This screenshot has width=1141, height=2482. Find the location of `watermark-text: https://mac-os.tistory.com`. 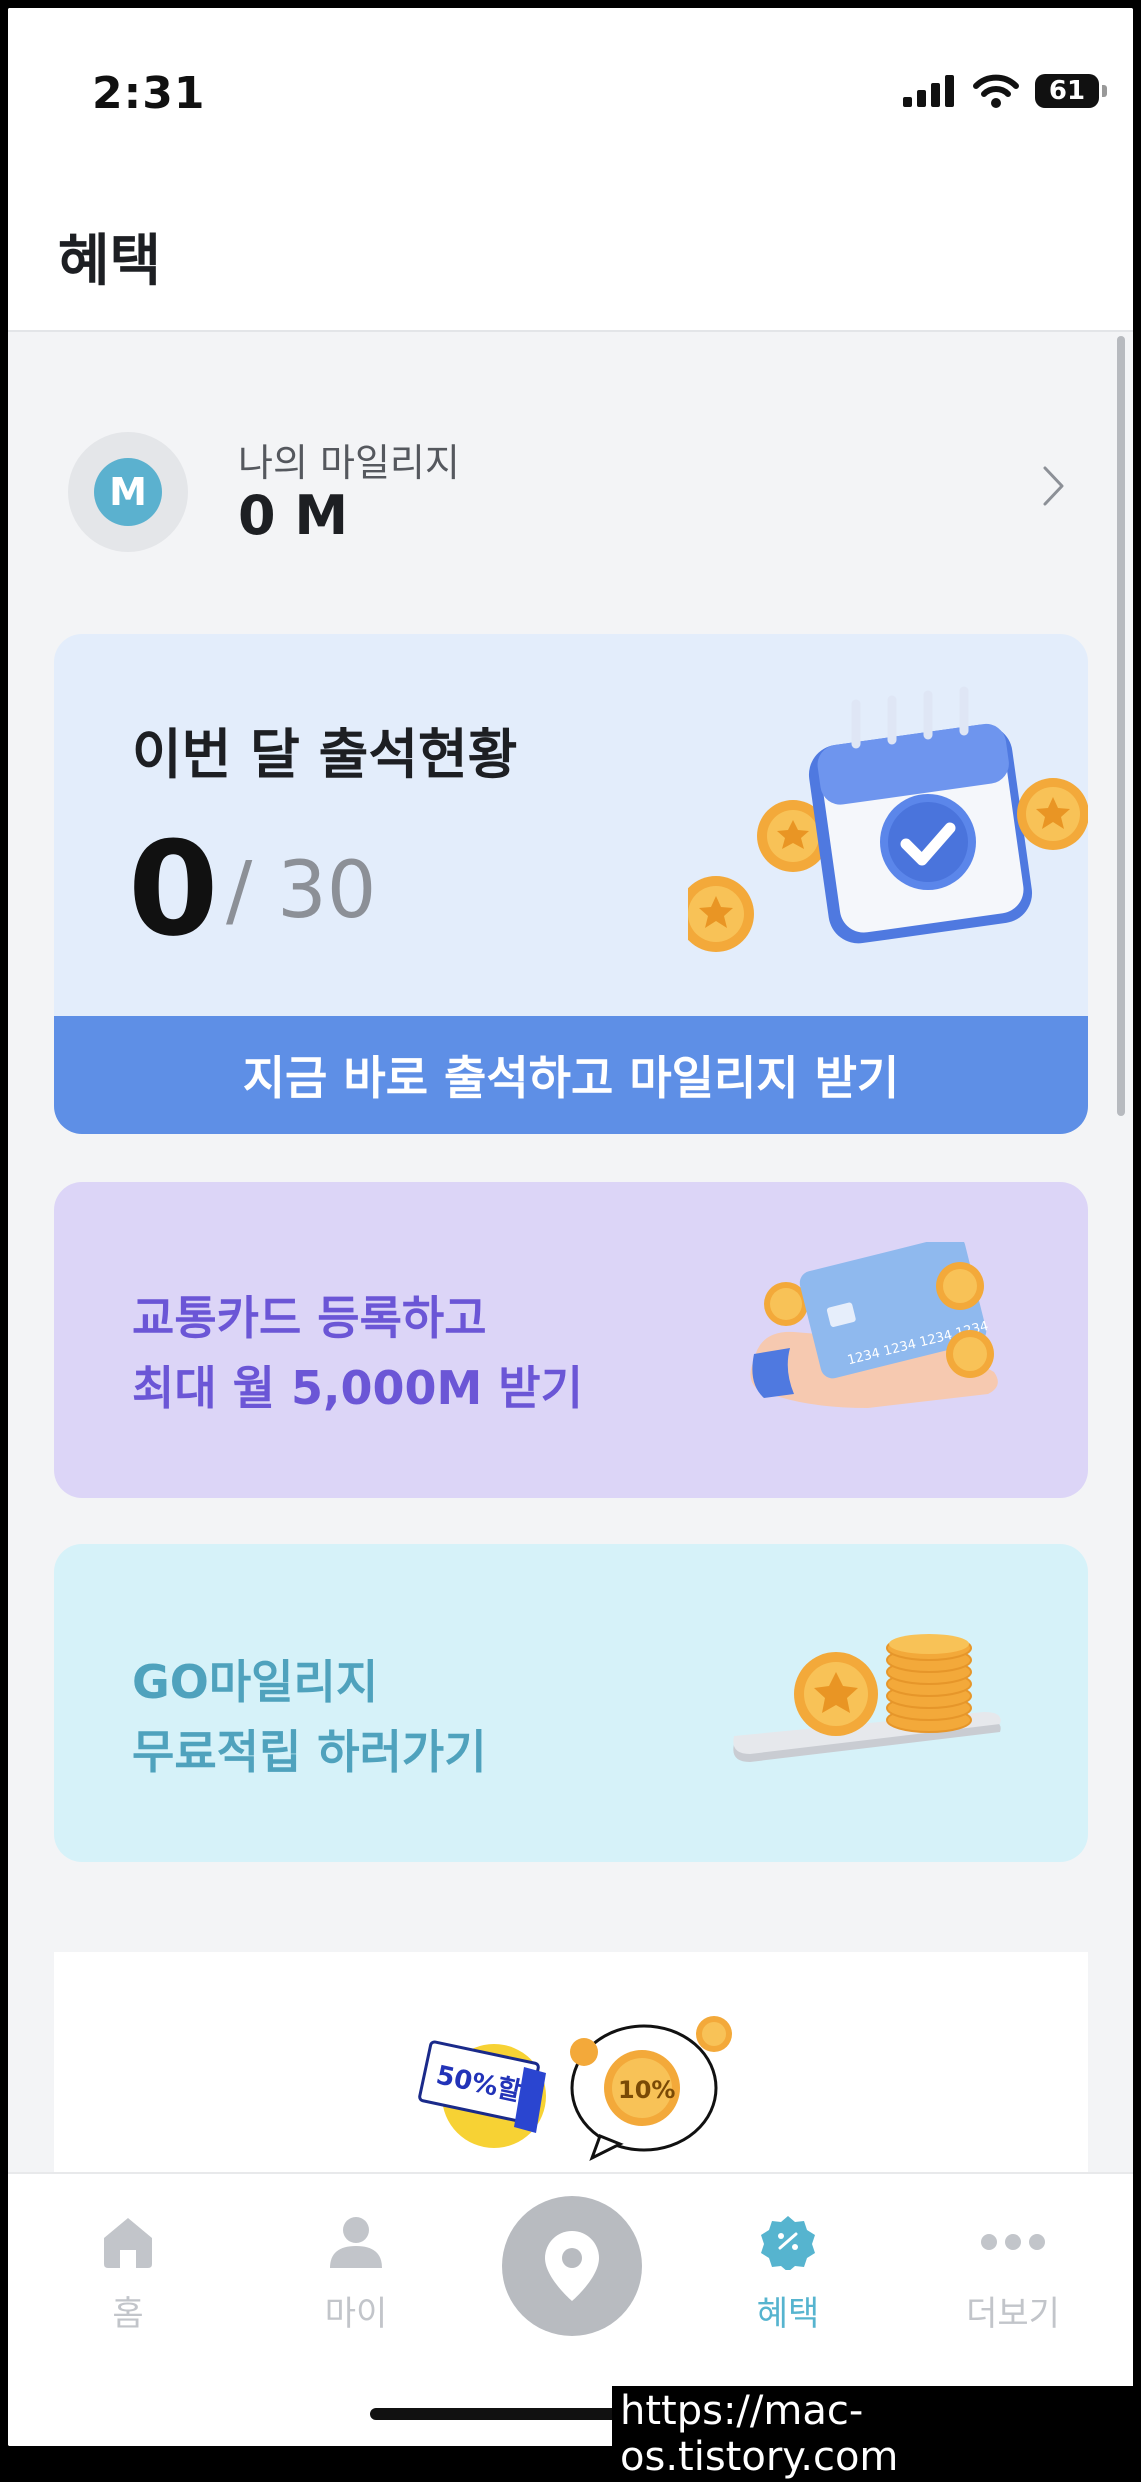

watermark-text: https://mac-os.tistory.com is located at coordinates (876, 2434).